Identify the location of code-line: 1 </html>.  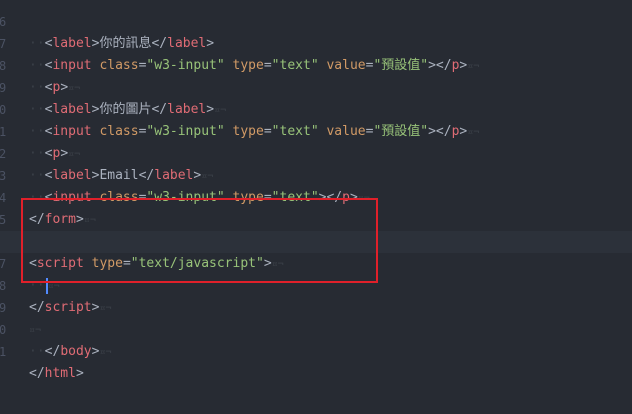
(316, 350).